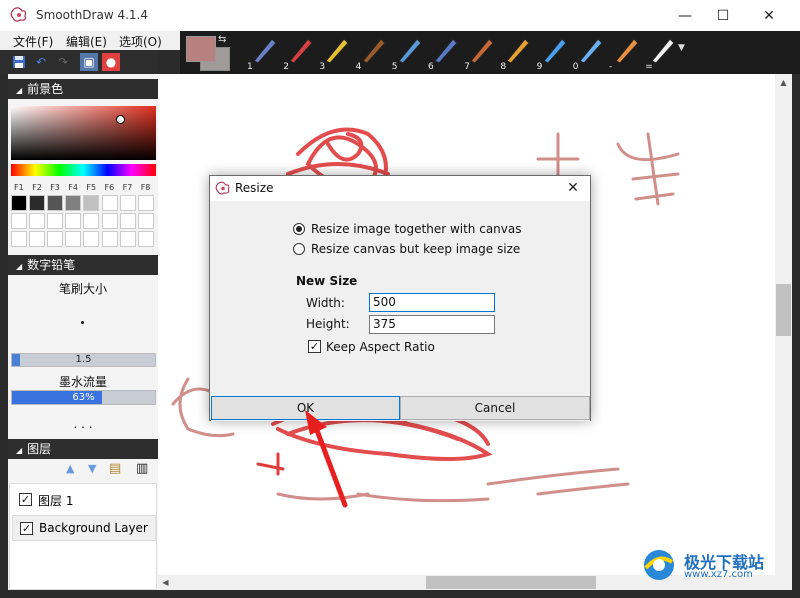 The width and height of the screenshot is (800, 598). I want to click on menu-options: 选项(O), so click(140, 41).